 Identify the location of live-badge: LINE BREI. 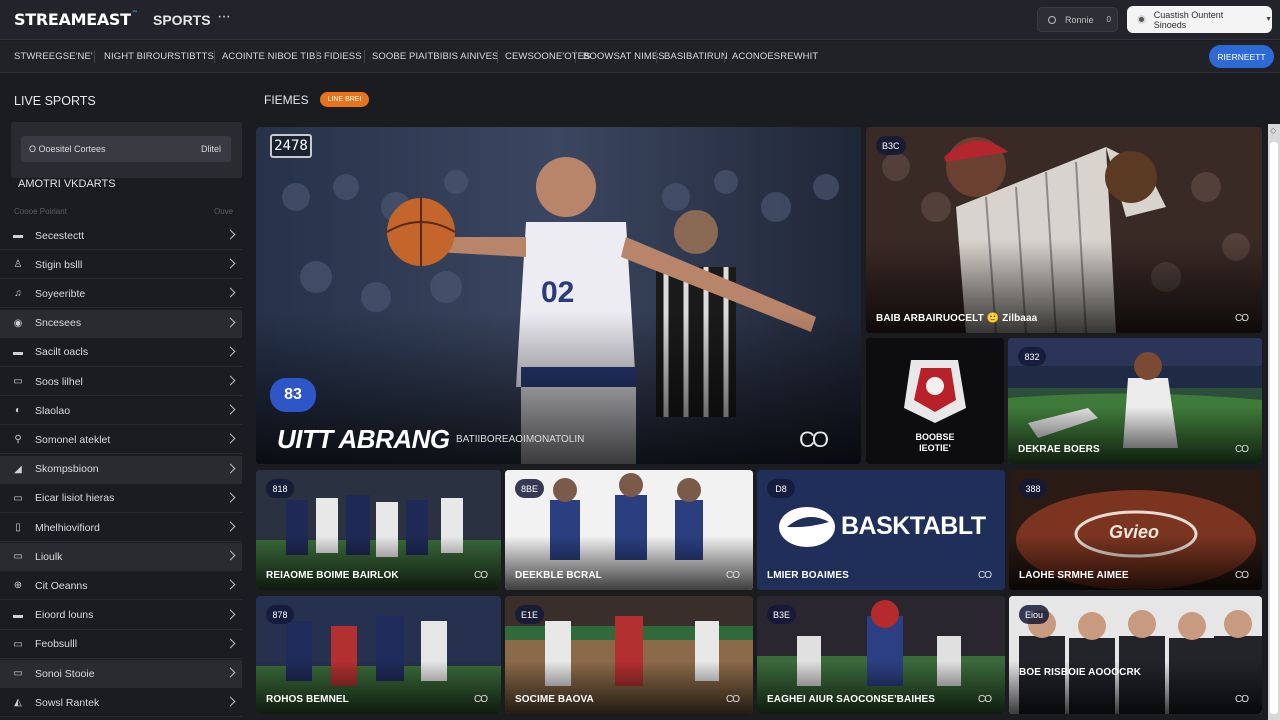
(344, 99).